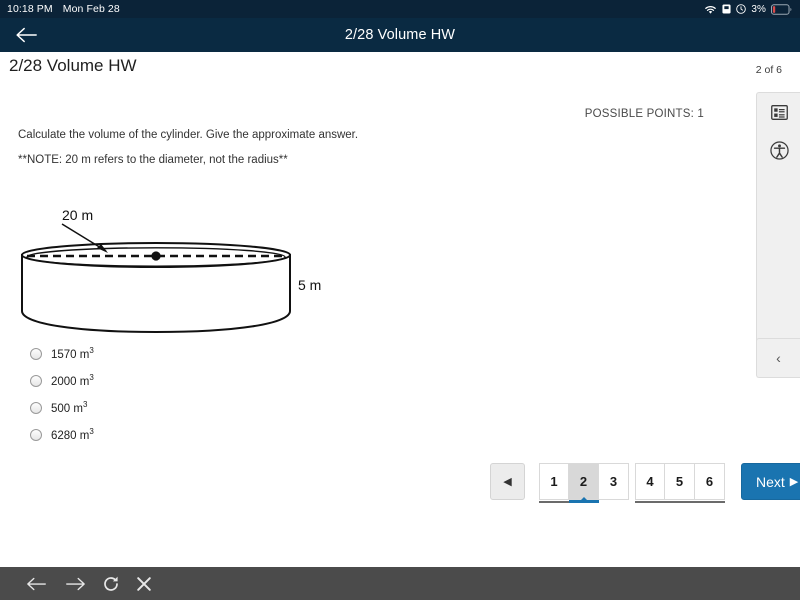 The image size is (800, 600). I want to click on battery-icon, so click(781, 9).